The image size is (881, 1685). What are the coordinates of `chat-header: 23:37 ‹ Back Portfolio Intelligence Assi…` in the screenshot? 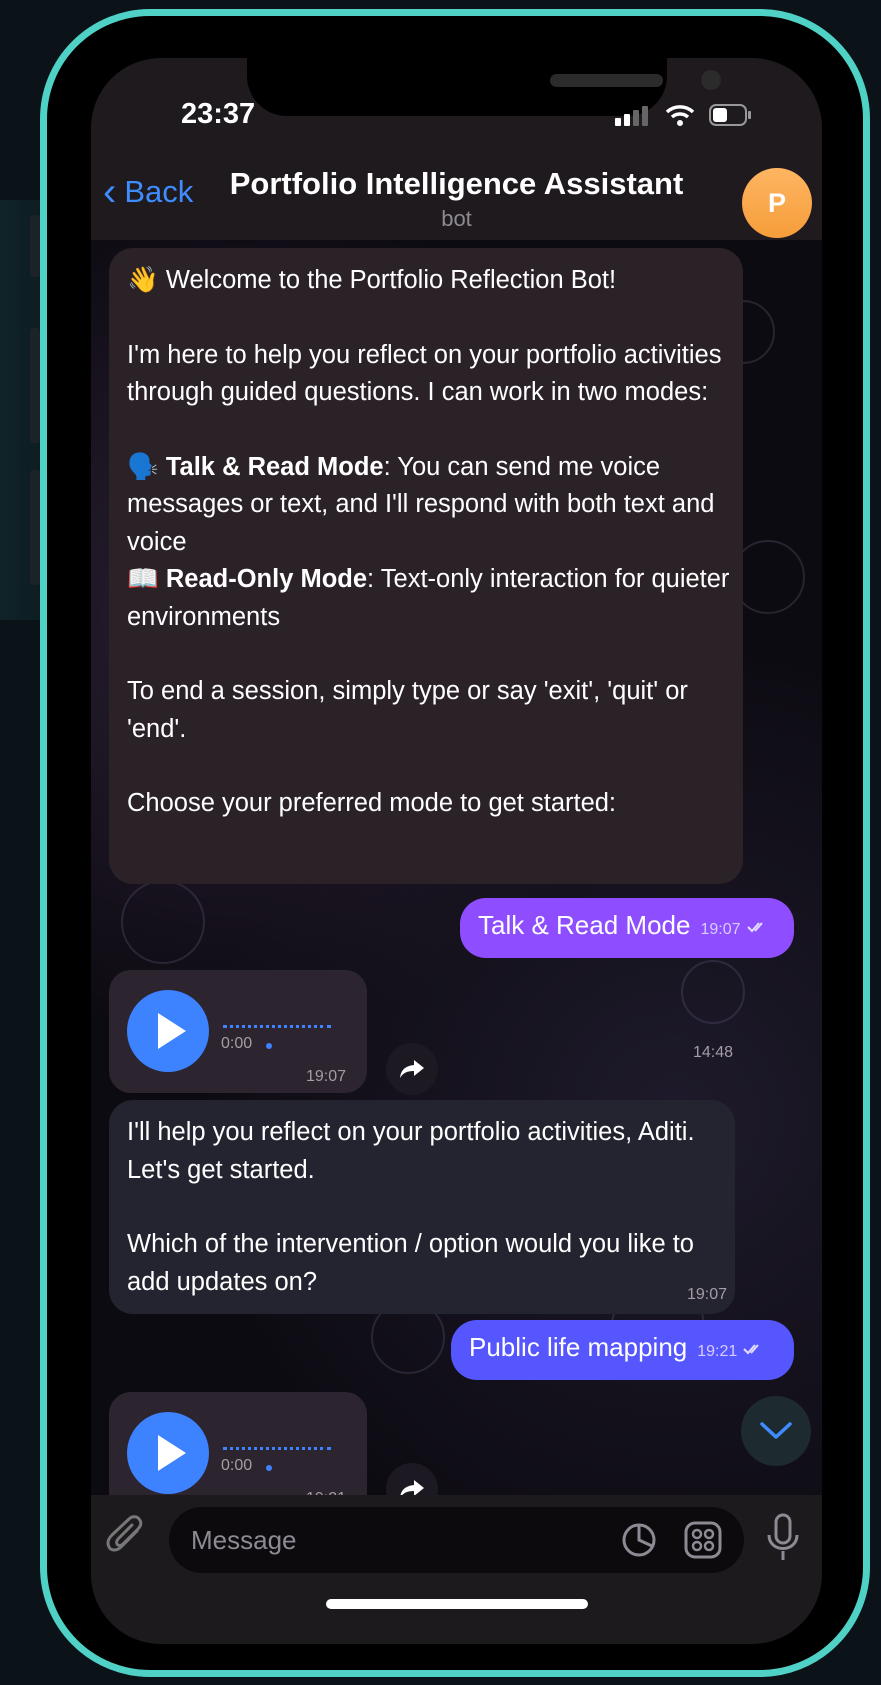 It's located at (456, 149).